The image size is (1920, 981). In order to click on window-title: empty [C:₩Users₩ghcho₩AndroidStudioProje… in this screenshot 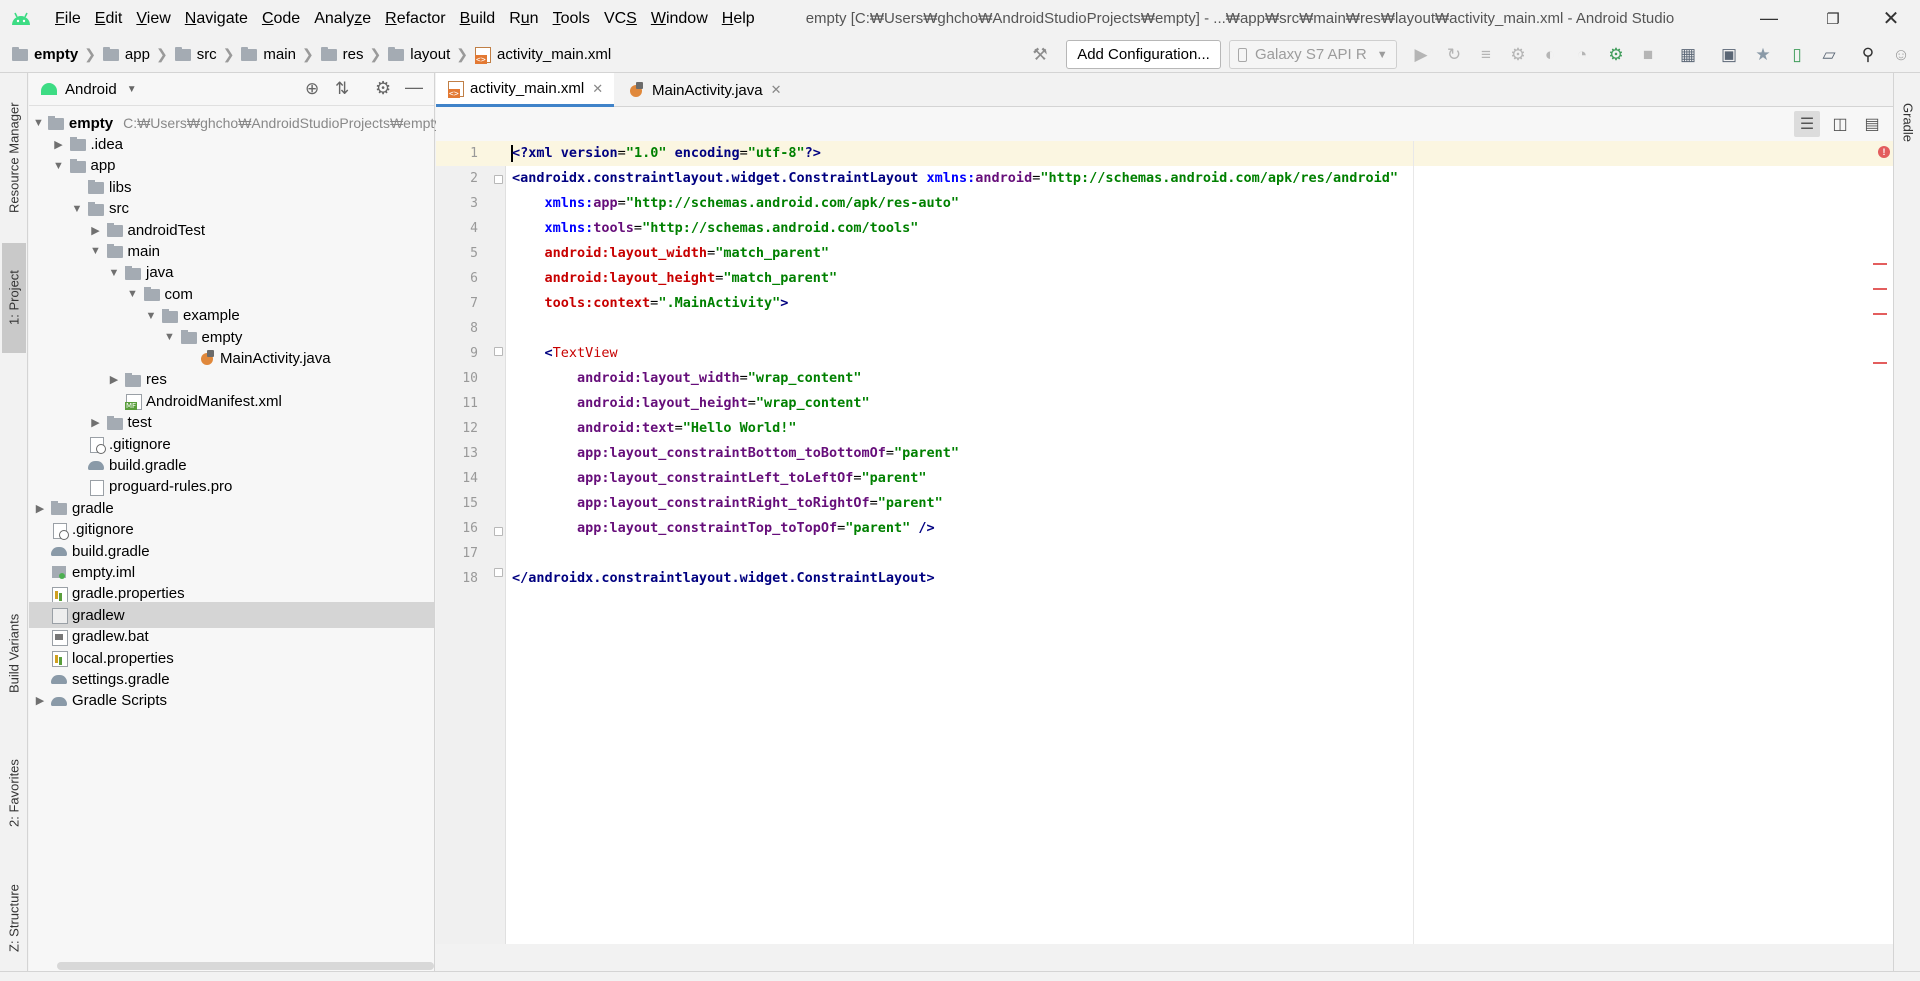, I will do `click(1240, 18)`.